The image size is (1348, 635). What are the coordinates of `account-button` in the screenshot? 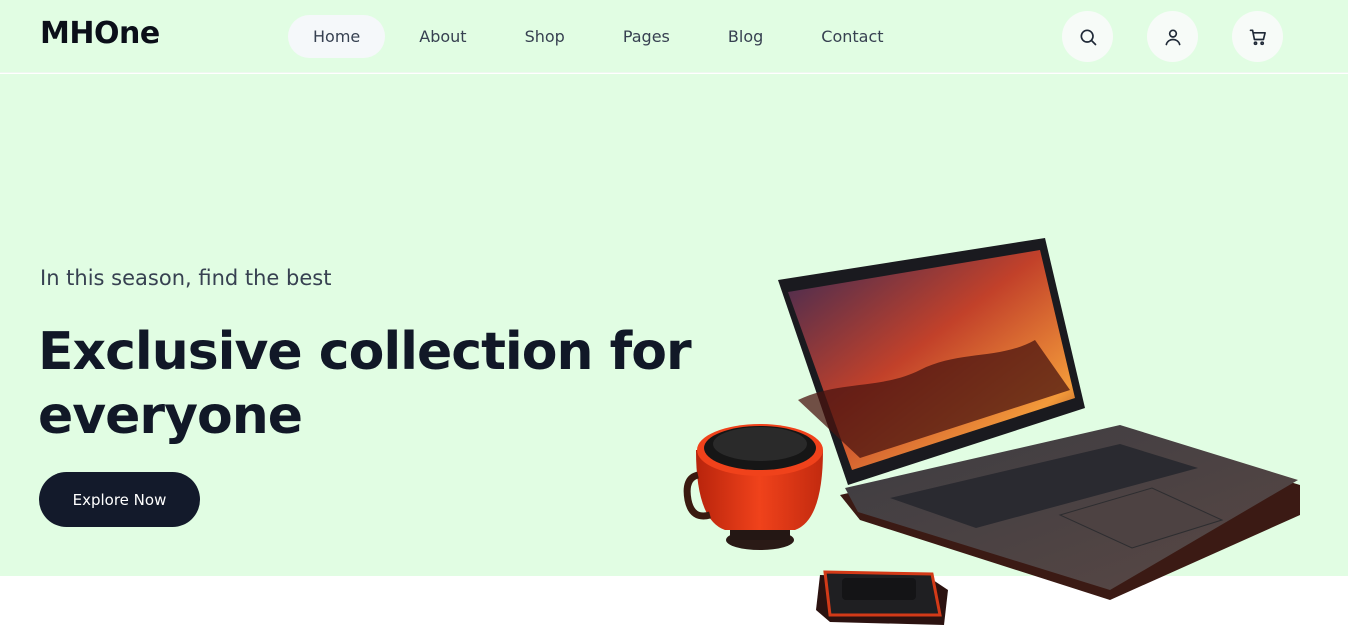 It's located at (1172, 36).